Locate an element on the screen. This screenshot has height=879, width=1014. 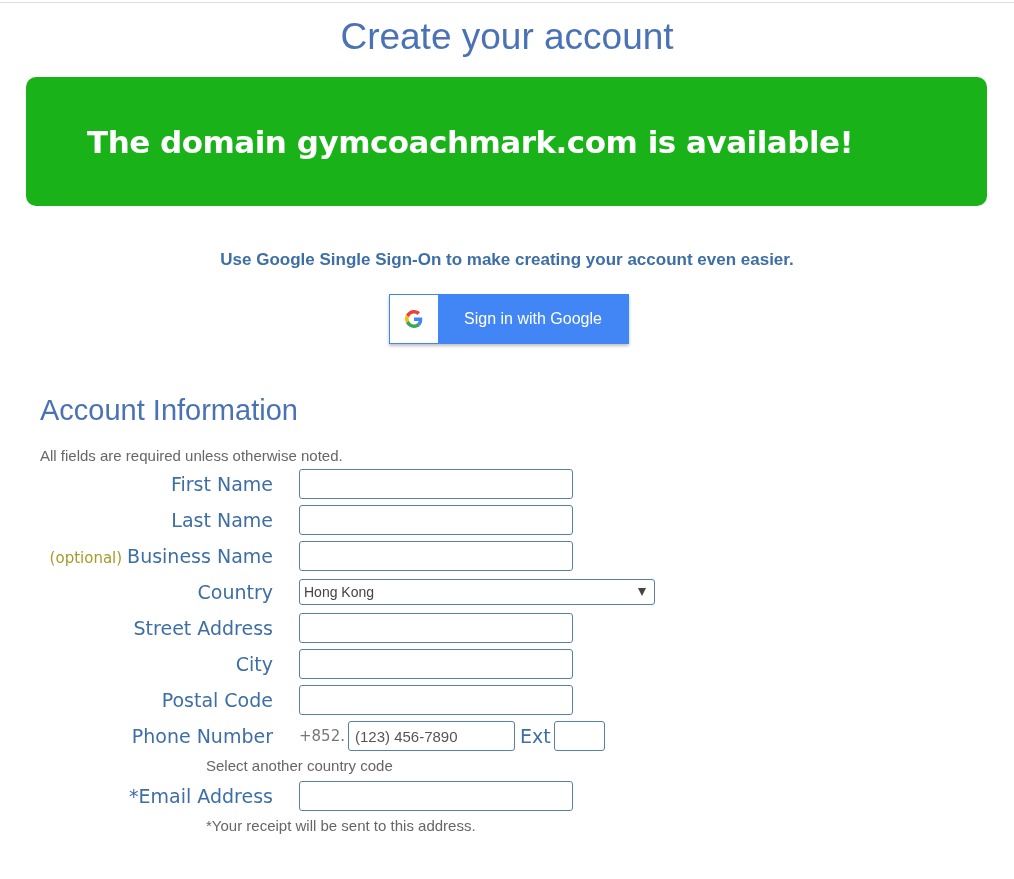
field-label: Phone Number is located at coordinates (202, 736).